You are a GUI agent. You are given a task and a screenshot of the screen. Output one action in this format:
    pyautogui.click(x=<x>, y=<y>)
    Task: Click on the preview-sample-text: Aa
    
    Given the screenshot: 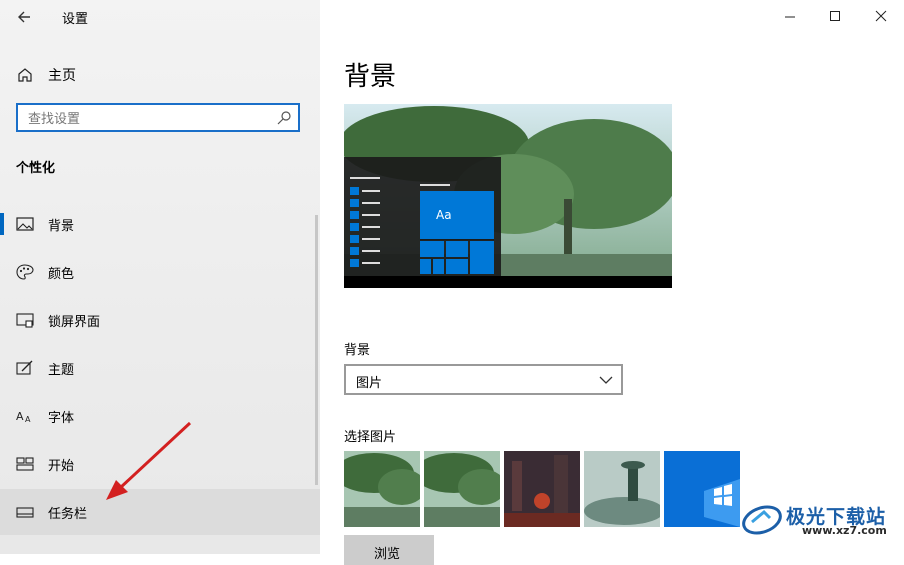 What is the action you would take?
    pyautogui.click(x=444, y=215)
    